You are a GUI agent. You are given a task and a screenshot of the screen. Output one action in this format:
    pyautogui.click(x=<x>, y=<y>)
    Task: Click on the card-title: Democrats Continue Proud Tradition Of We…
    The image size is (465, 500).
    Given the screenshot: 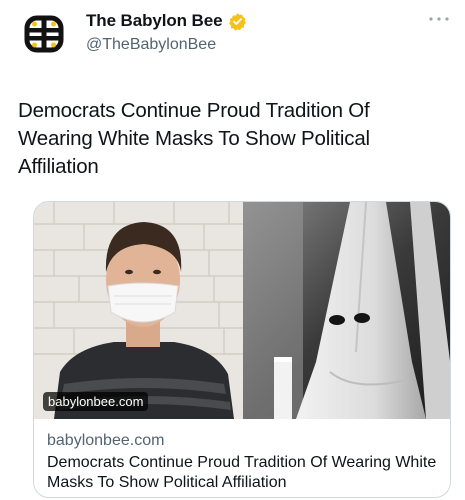 What is the action you would take?
    pyautogui.click(x=247, y=473)
    